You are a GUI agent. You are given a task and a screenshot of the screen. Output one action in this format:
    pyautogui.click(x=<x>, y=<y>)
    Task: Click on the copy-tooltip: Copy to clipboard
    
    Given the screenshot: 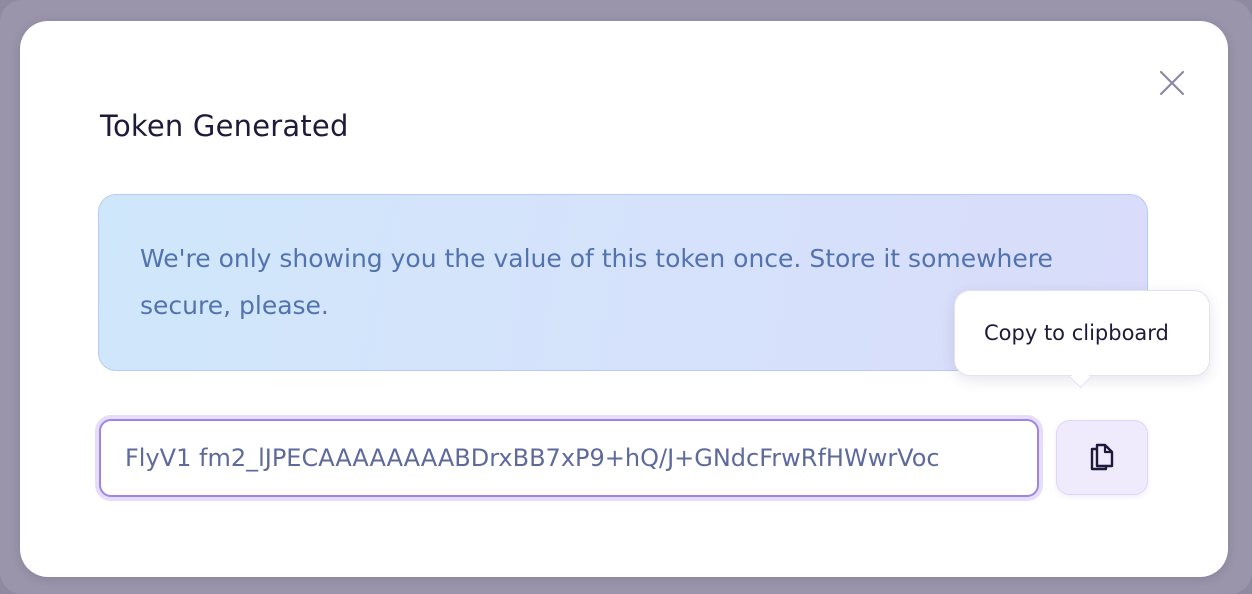 What is the action you would take?
    pyautogui.click(x=1082, y=339)
    